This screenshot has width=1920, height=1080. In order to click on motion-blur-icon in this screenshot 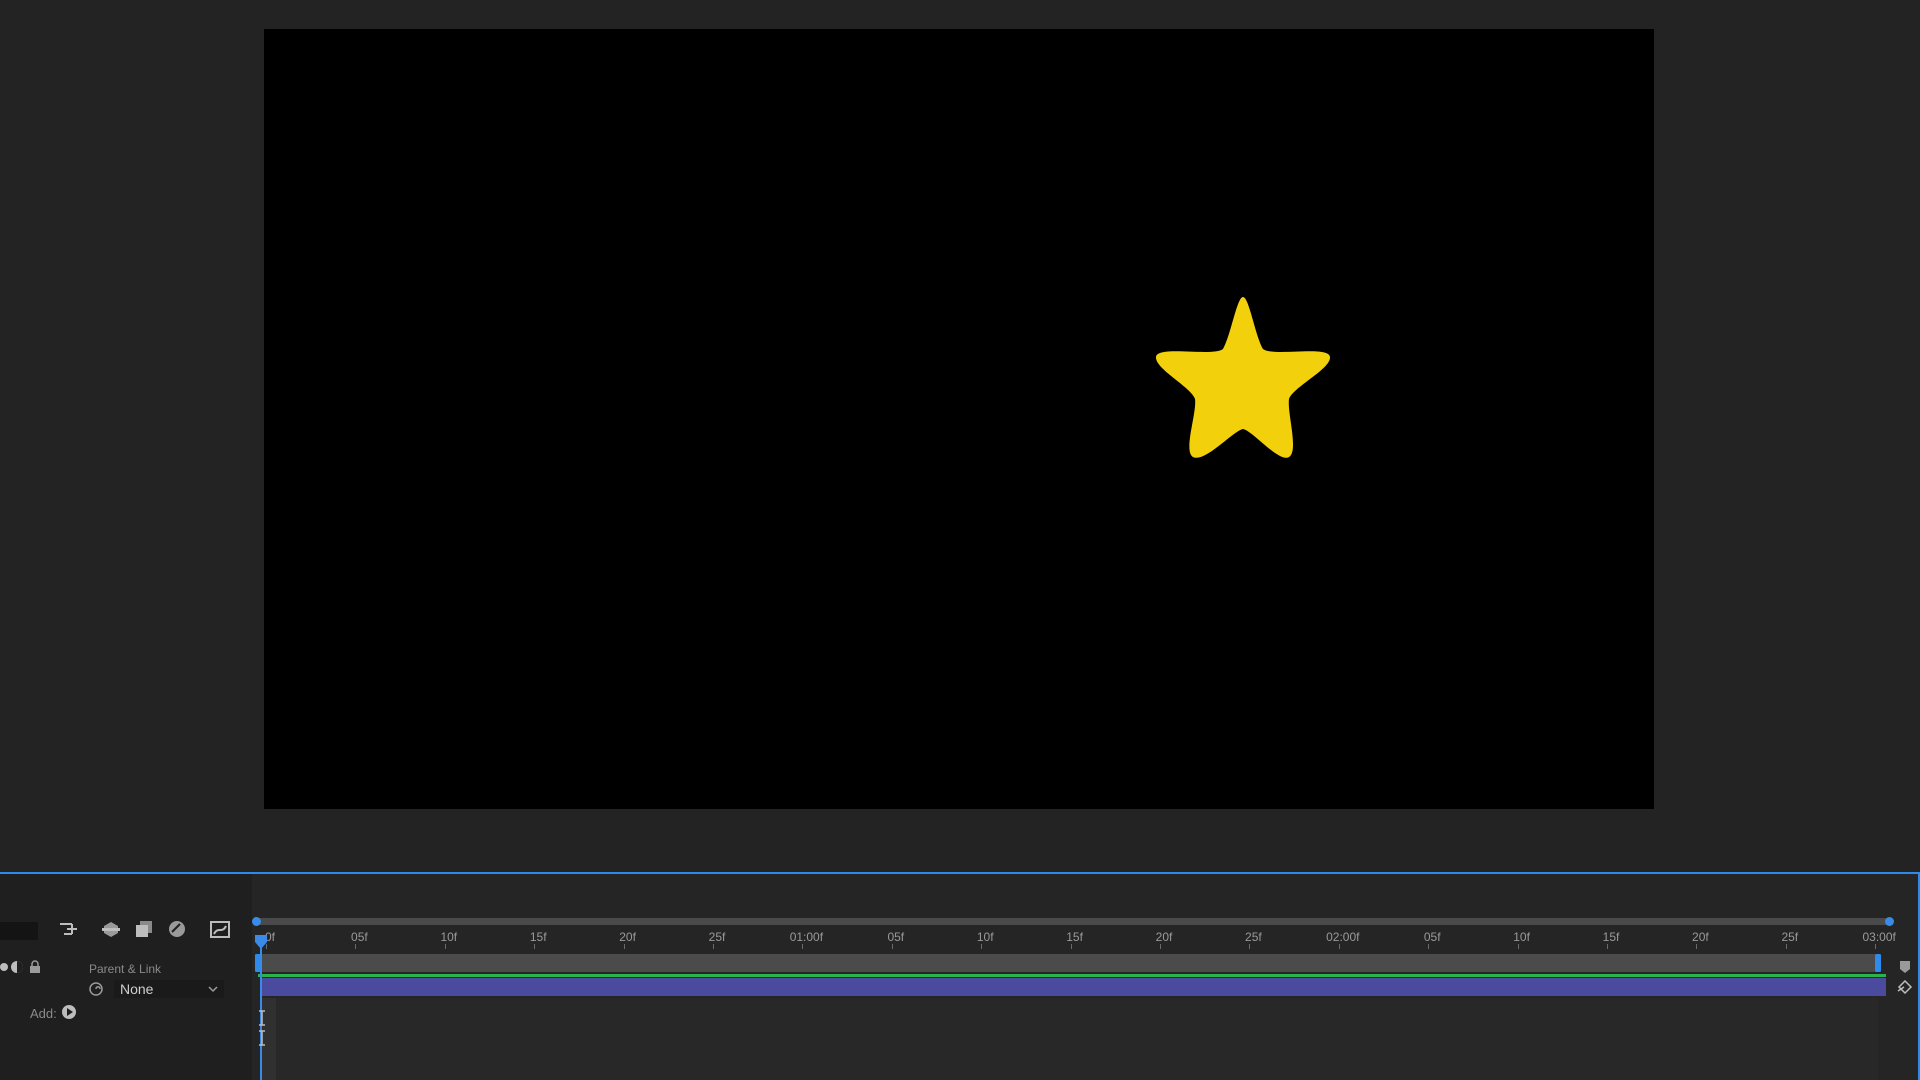, I will do `click(177, 929)`.